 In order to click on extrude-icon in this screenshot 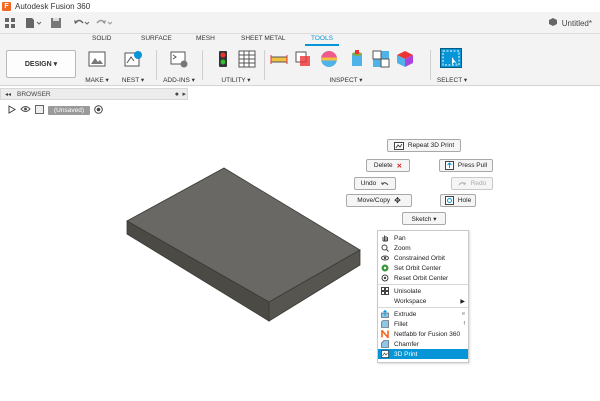, I will do `click(385, 313)`.